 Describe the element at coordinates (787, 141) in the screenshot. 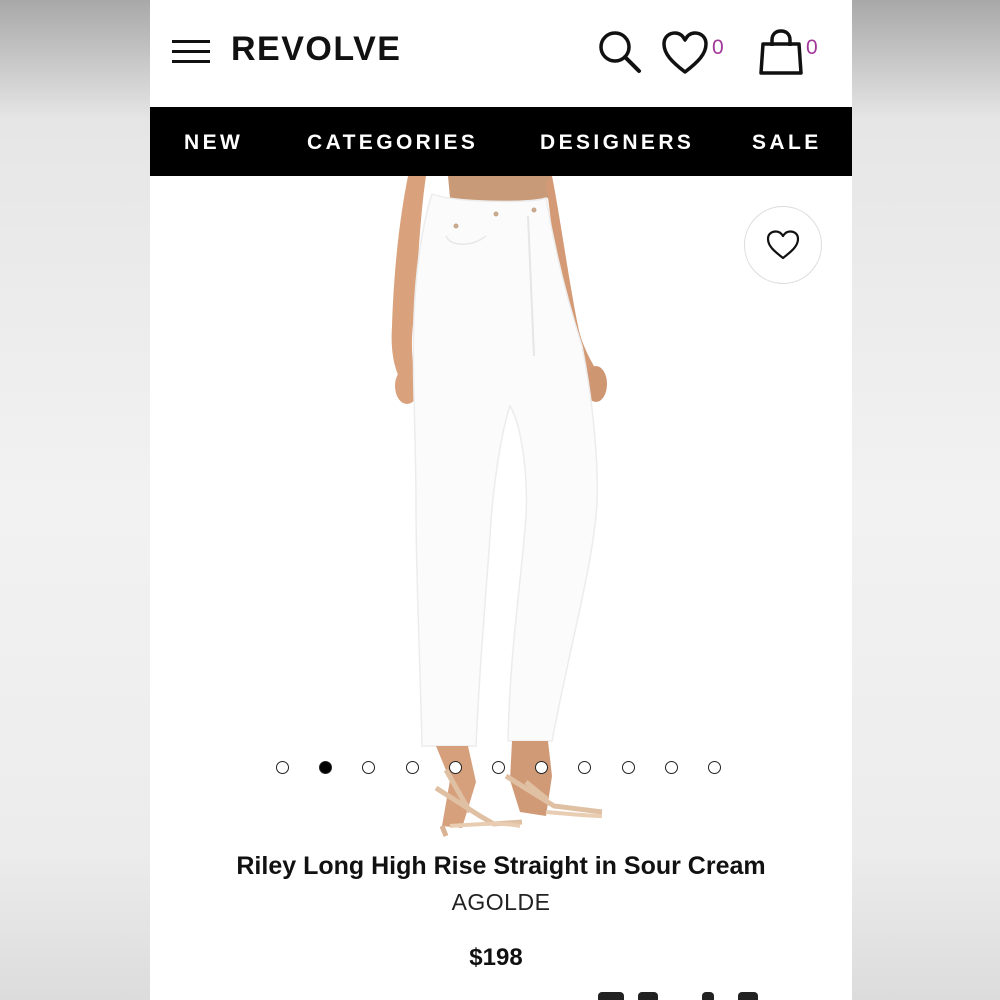

I see `nav-item-sale: SALE` at that location.